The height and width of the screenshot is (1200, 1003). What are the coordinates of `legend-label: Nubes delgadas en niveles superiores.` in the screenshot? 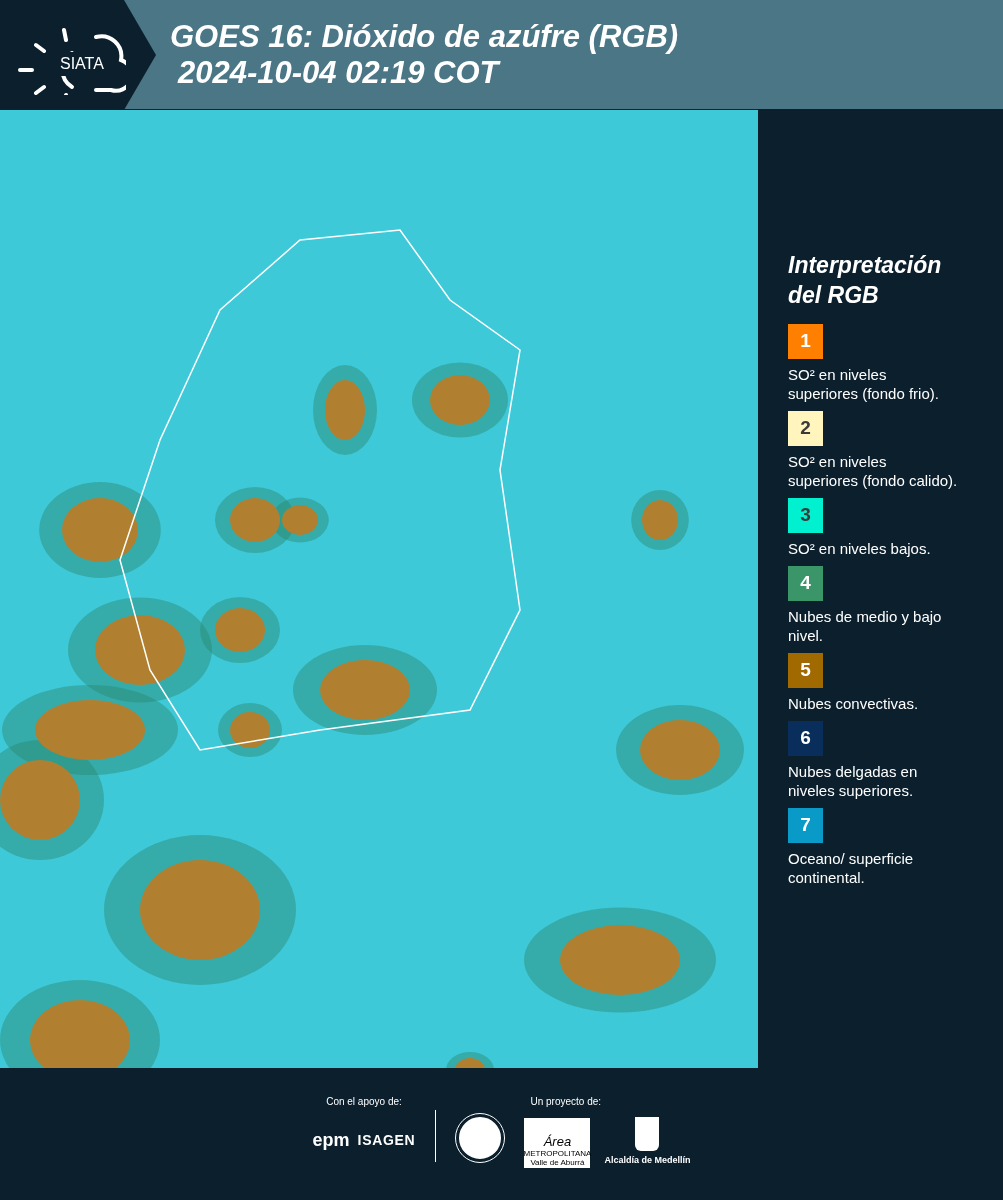 It's located at (853, 781).